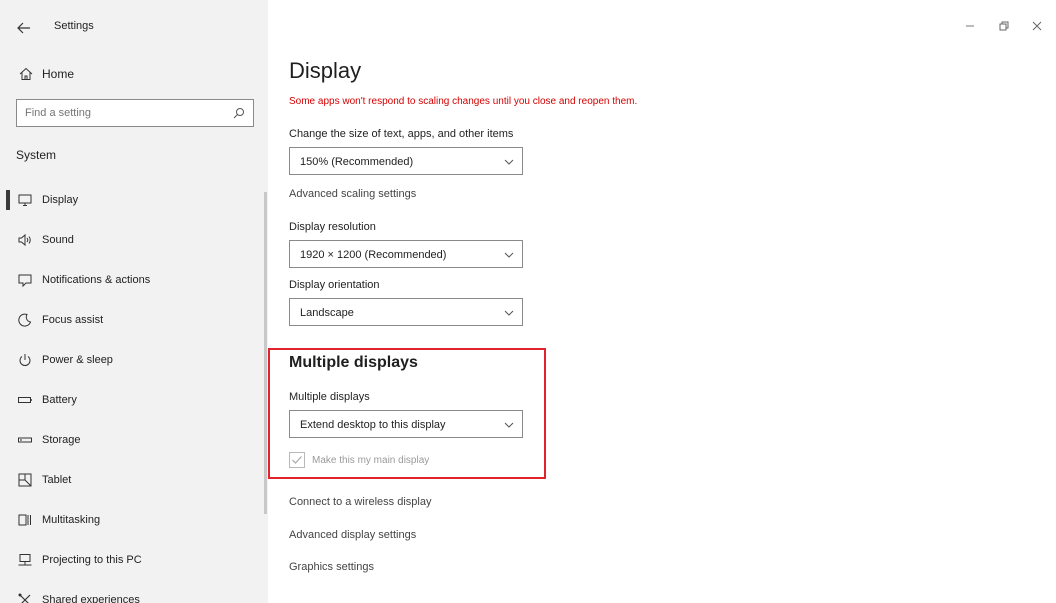 Image resolution: width=1056 pixels, height=603 pixels. I want to click on sidebar-item-label: Notifications & actions, so click(96, 280).